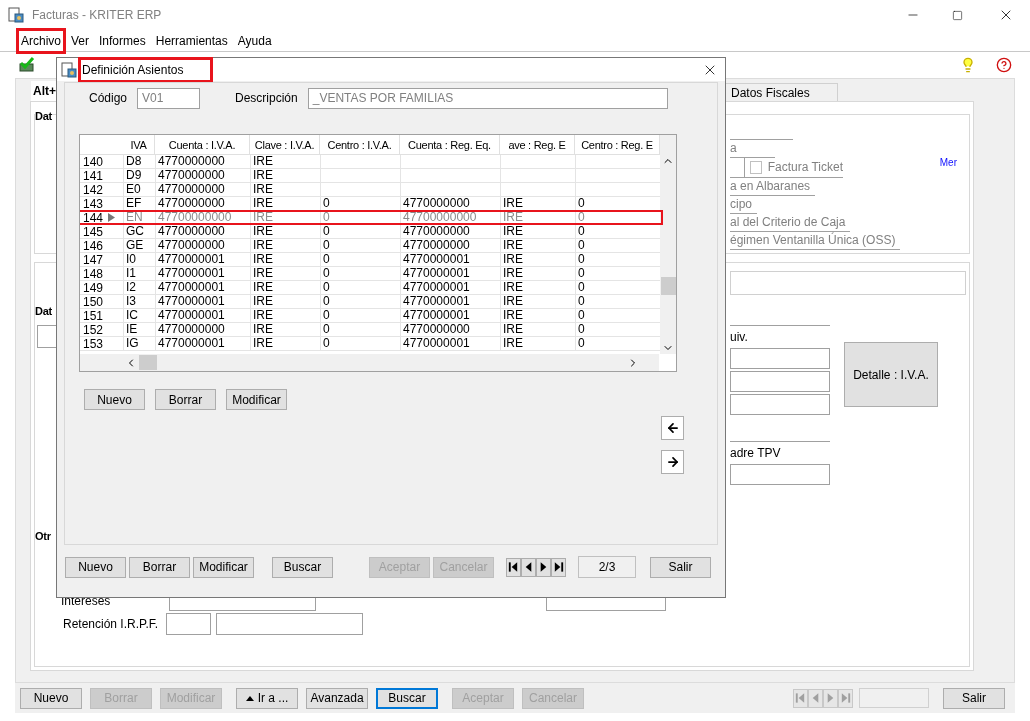 Image resolution: width=1030 pixels, height=721 pixels. Describe the element at coordinates (407, 698) in the screenshot. I see `toolbar-button: Buscar` at that location.